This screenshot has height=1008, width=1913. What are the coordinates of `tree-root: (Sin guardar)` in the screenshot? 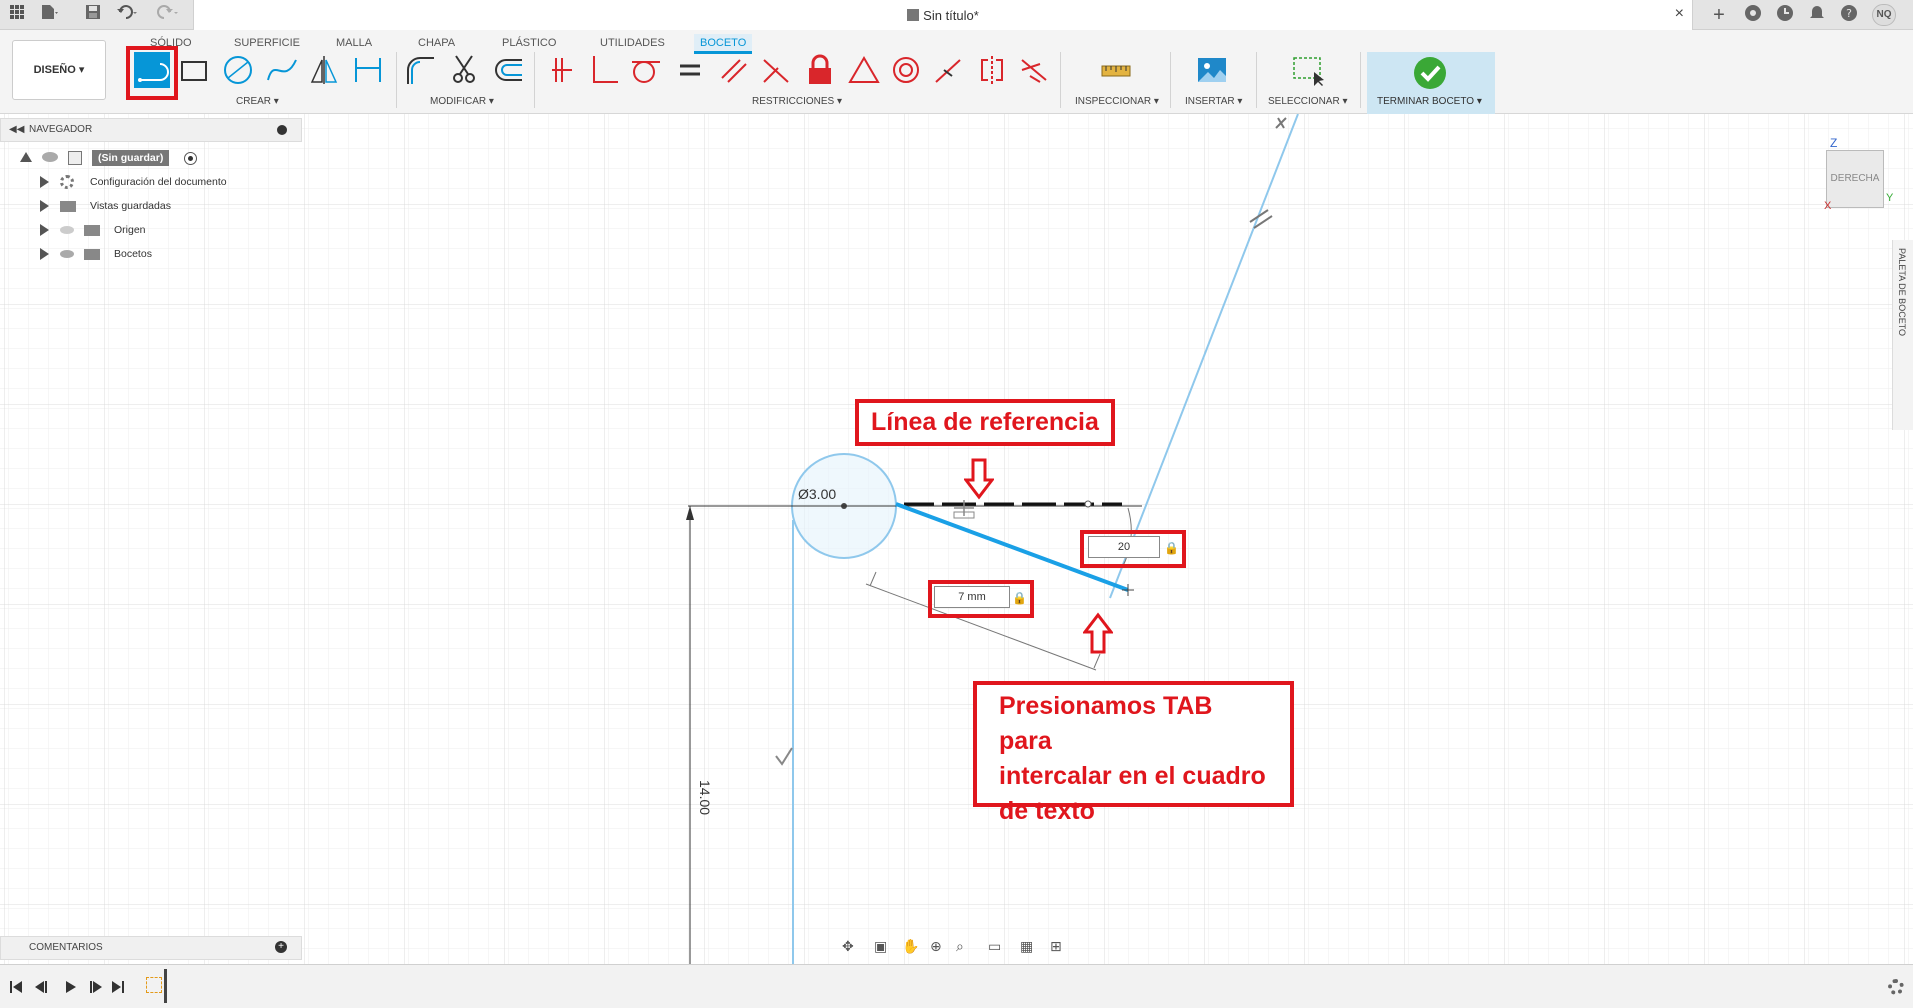 It's located at (151, 158).